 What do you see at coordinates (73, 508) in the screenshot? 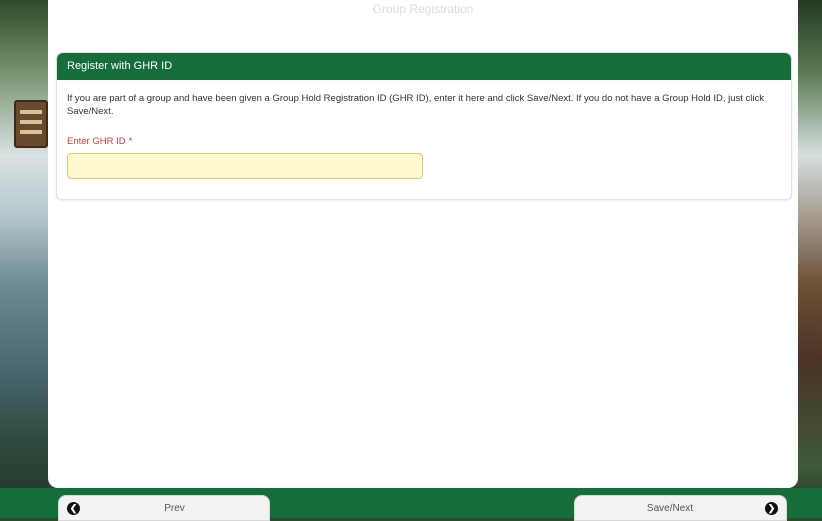
I see `arrow-left-circle-icon: ❮` at bounding box center [73, 508].